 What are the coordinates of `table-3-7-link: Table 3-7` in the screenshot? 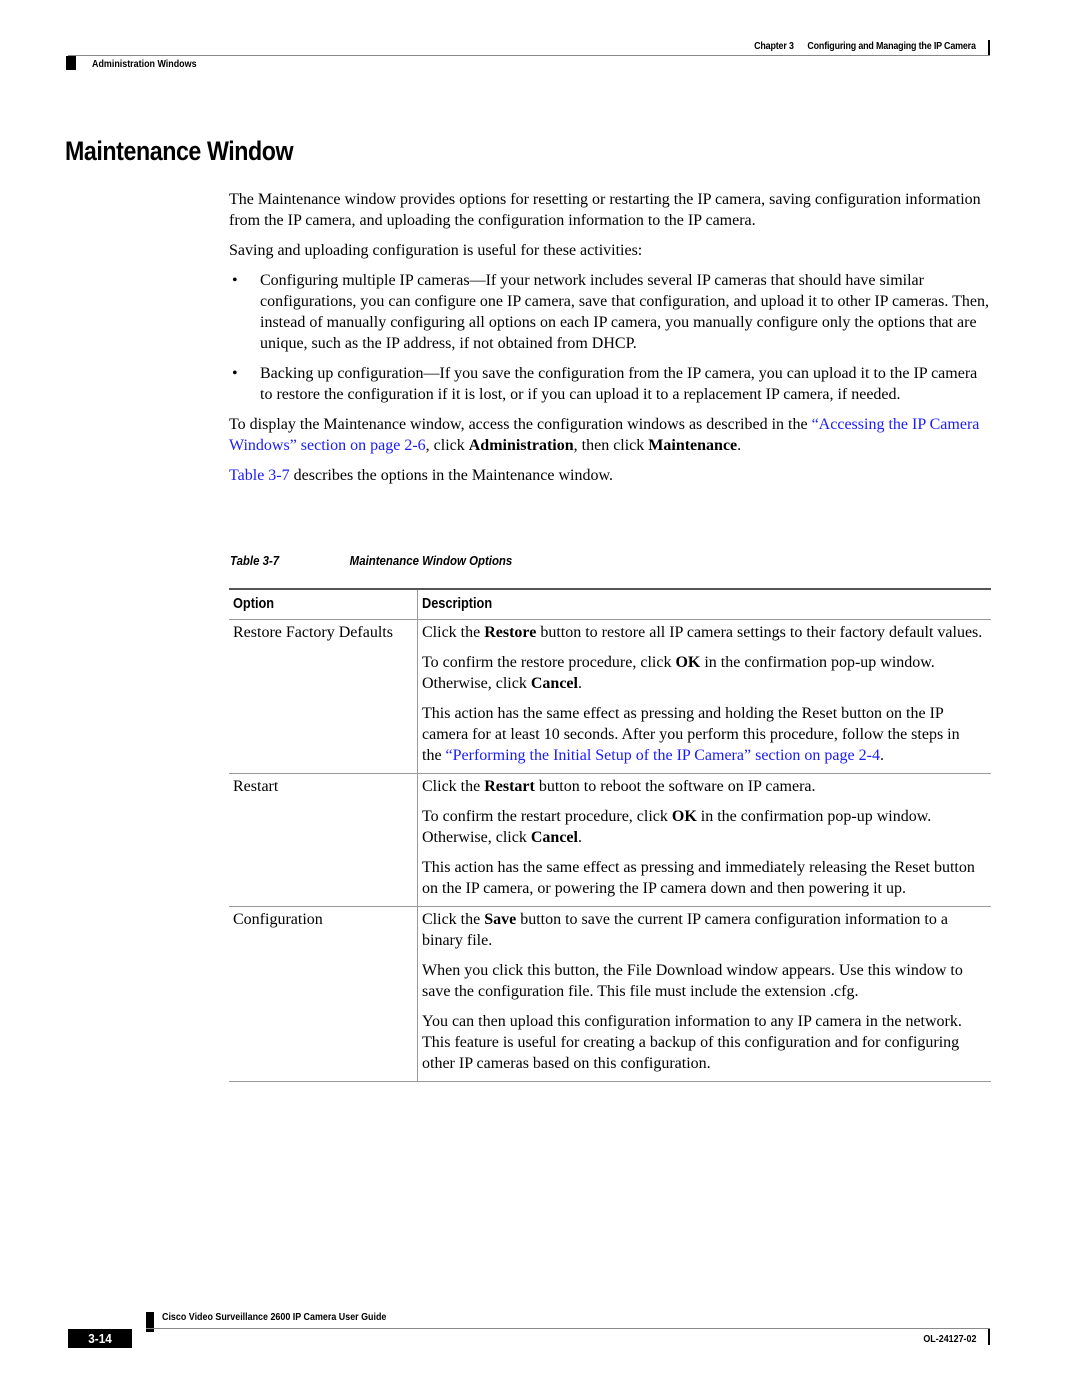 It's located at (259, 475).